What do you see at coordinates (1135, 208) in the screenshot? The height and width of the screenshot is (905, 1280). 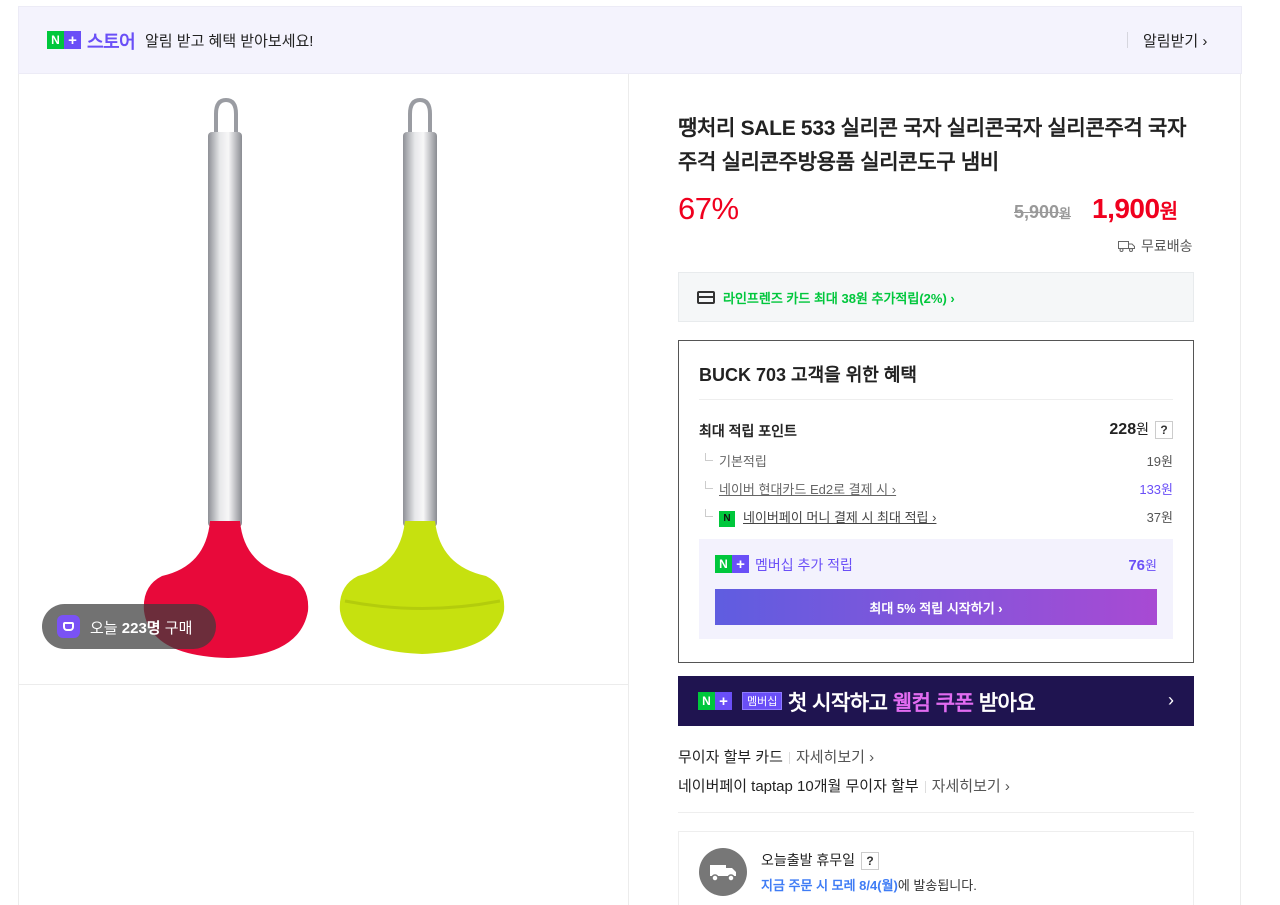 I see `sale-price: 1,900원` at bounding box center [1135, 208].